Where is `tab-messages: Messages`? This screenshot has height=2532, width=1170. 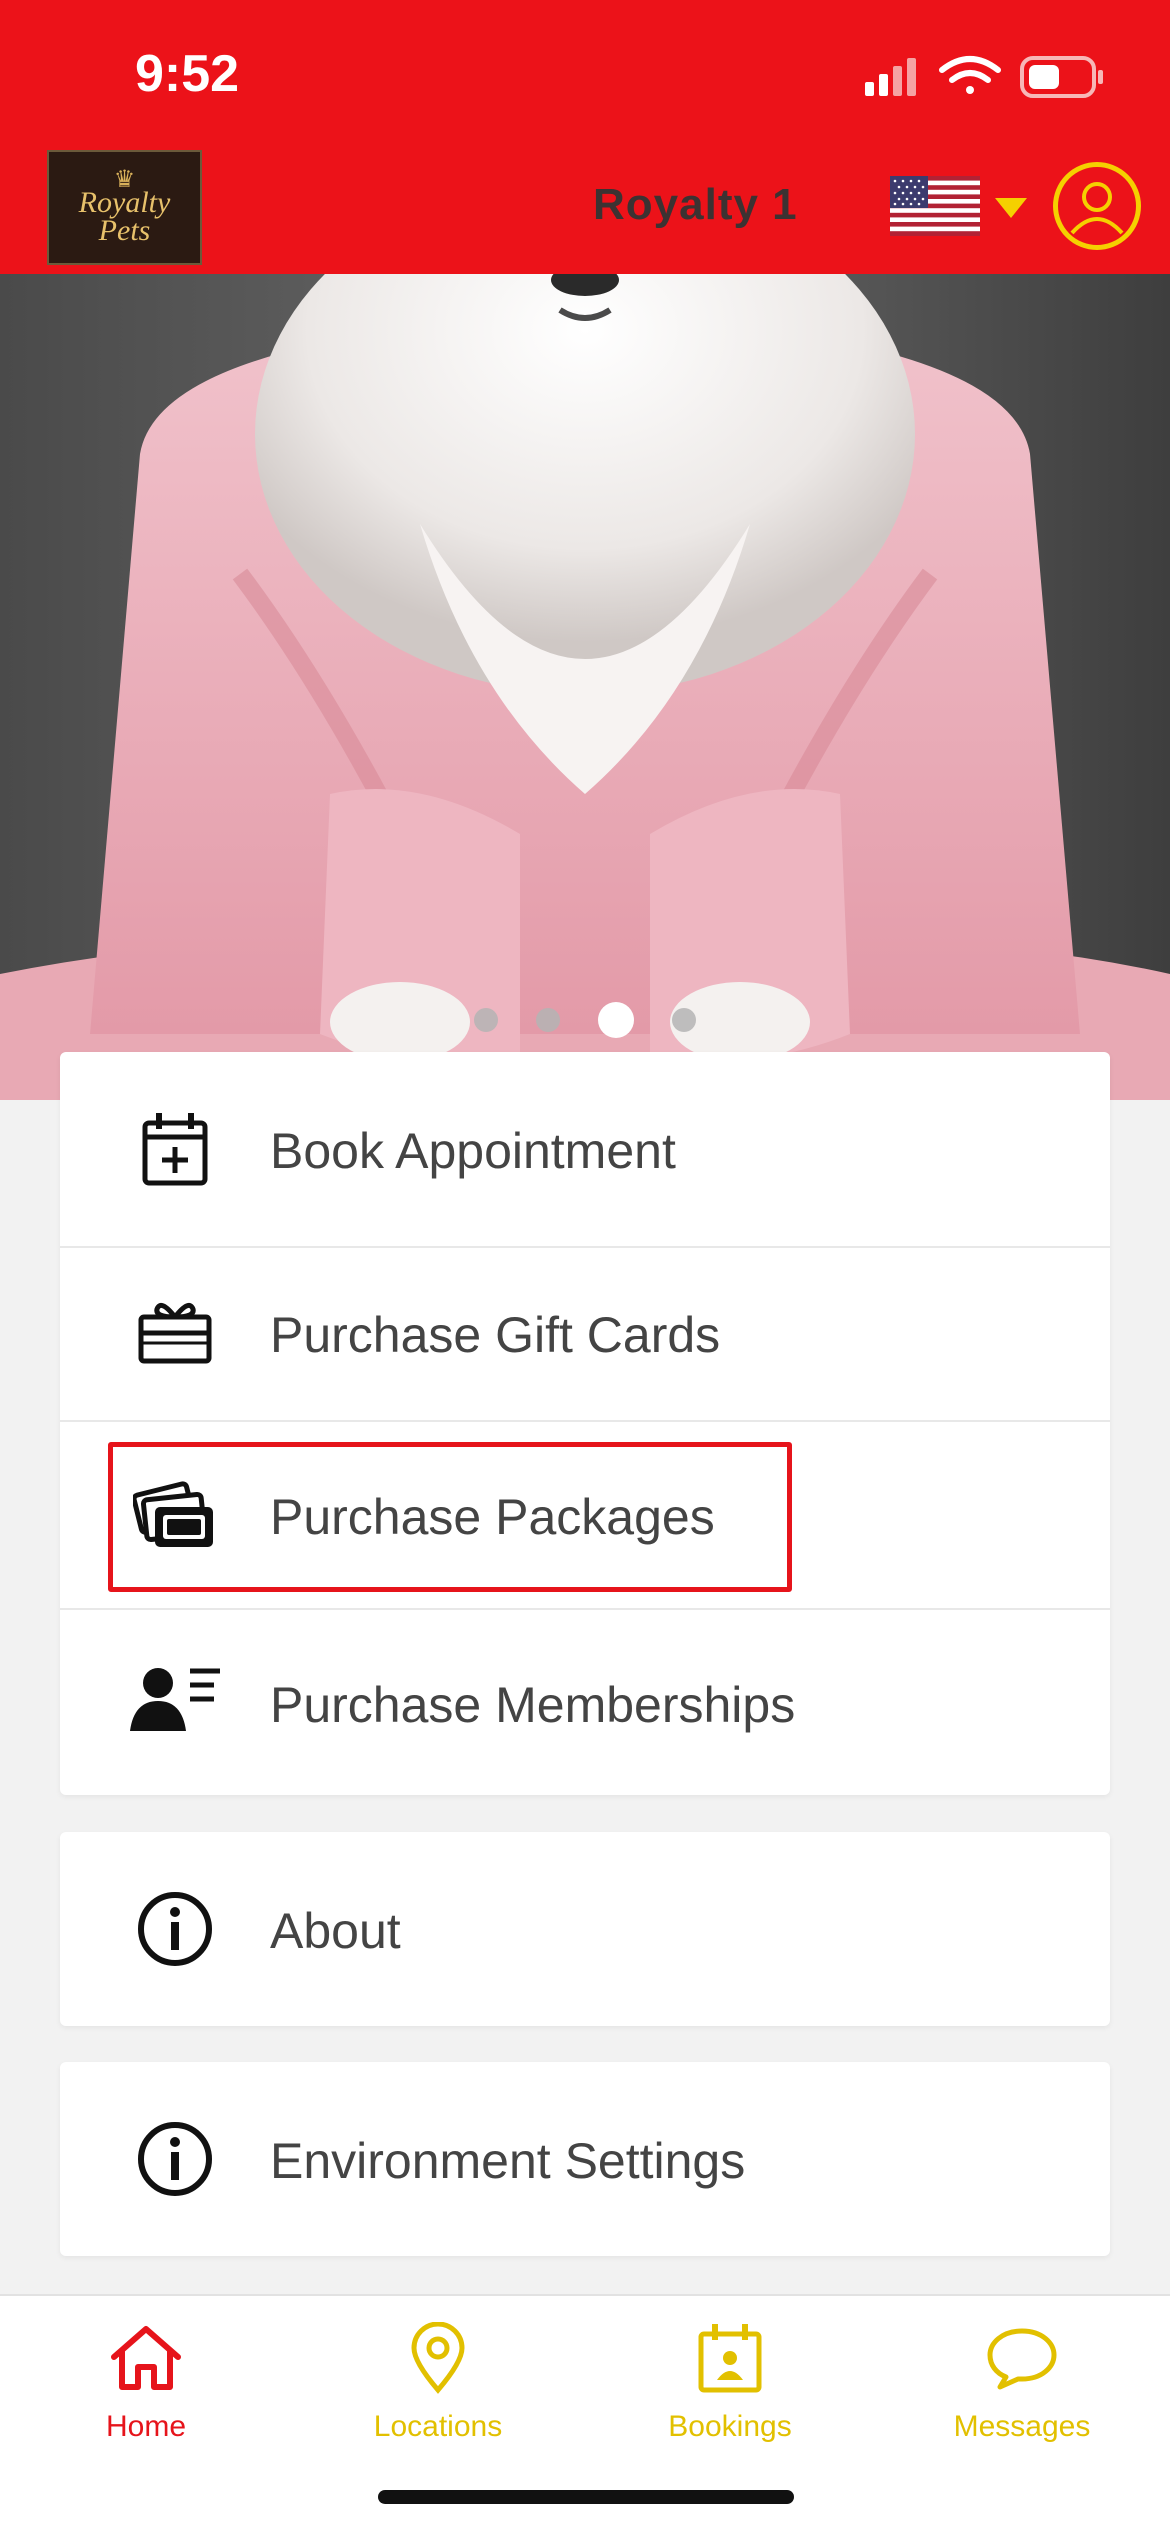 tab-messages: Messages is located at coordinates (1022, 2383).